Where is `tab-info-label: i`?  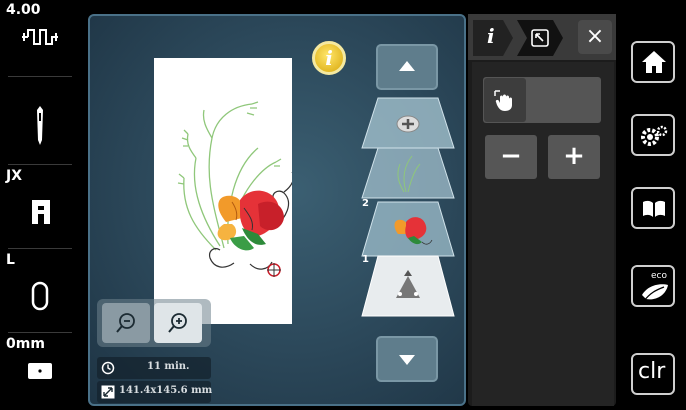 tab-info-label: i is located at coordinates (491, 36).